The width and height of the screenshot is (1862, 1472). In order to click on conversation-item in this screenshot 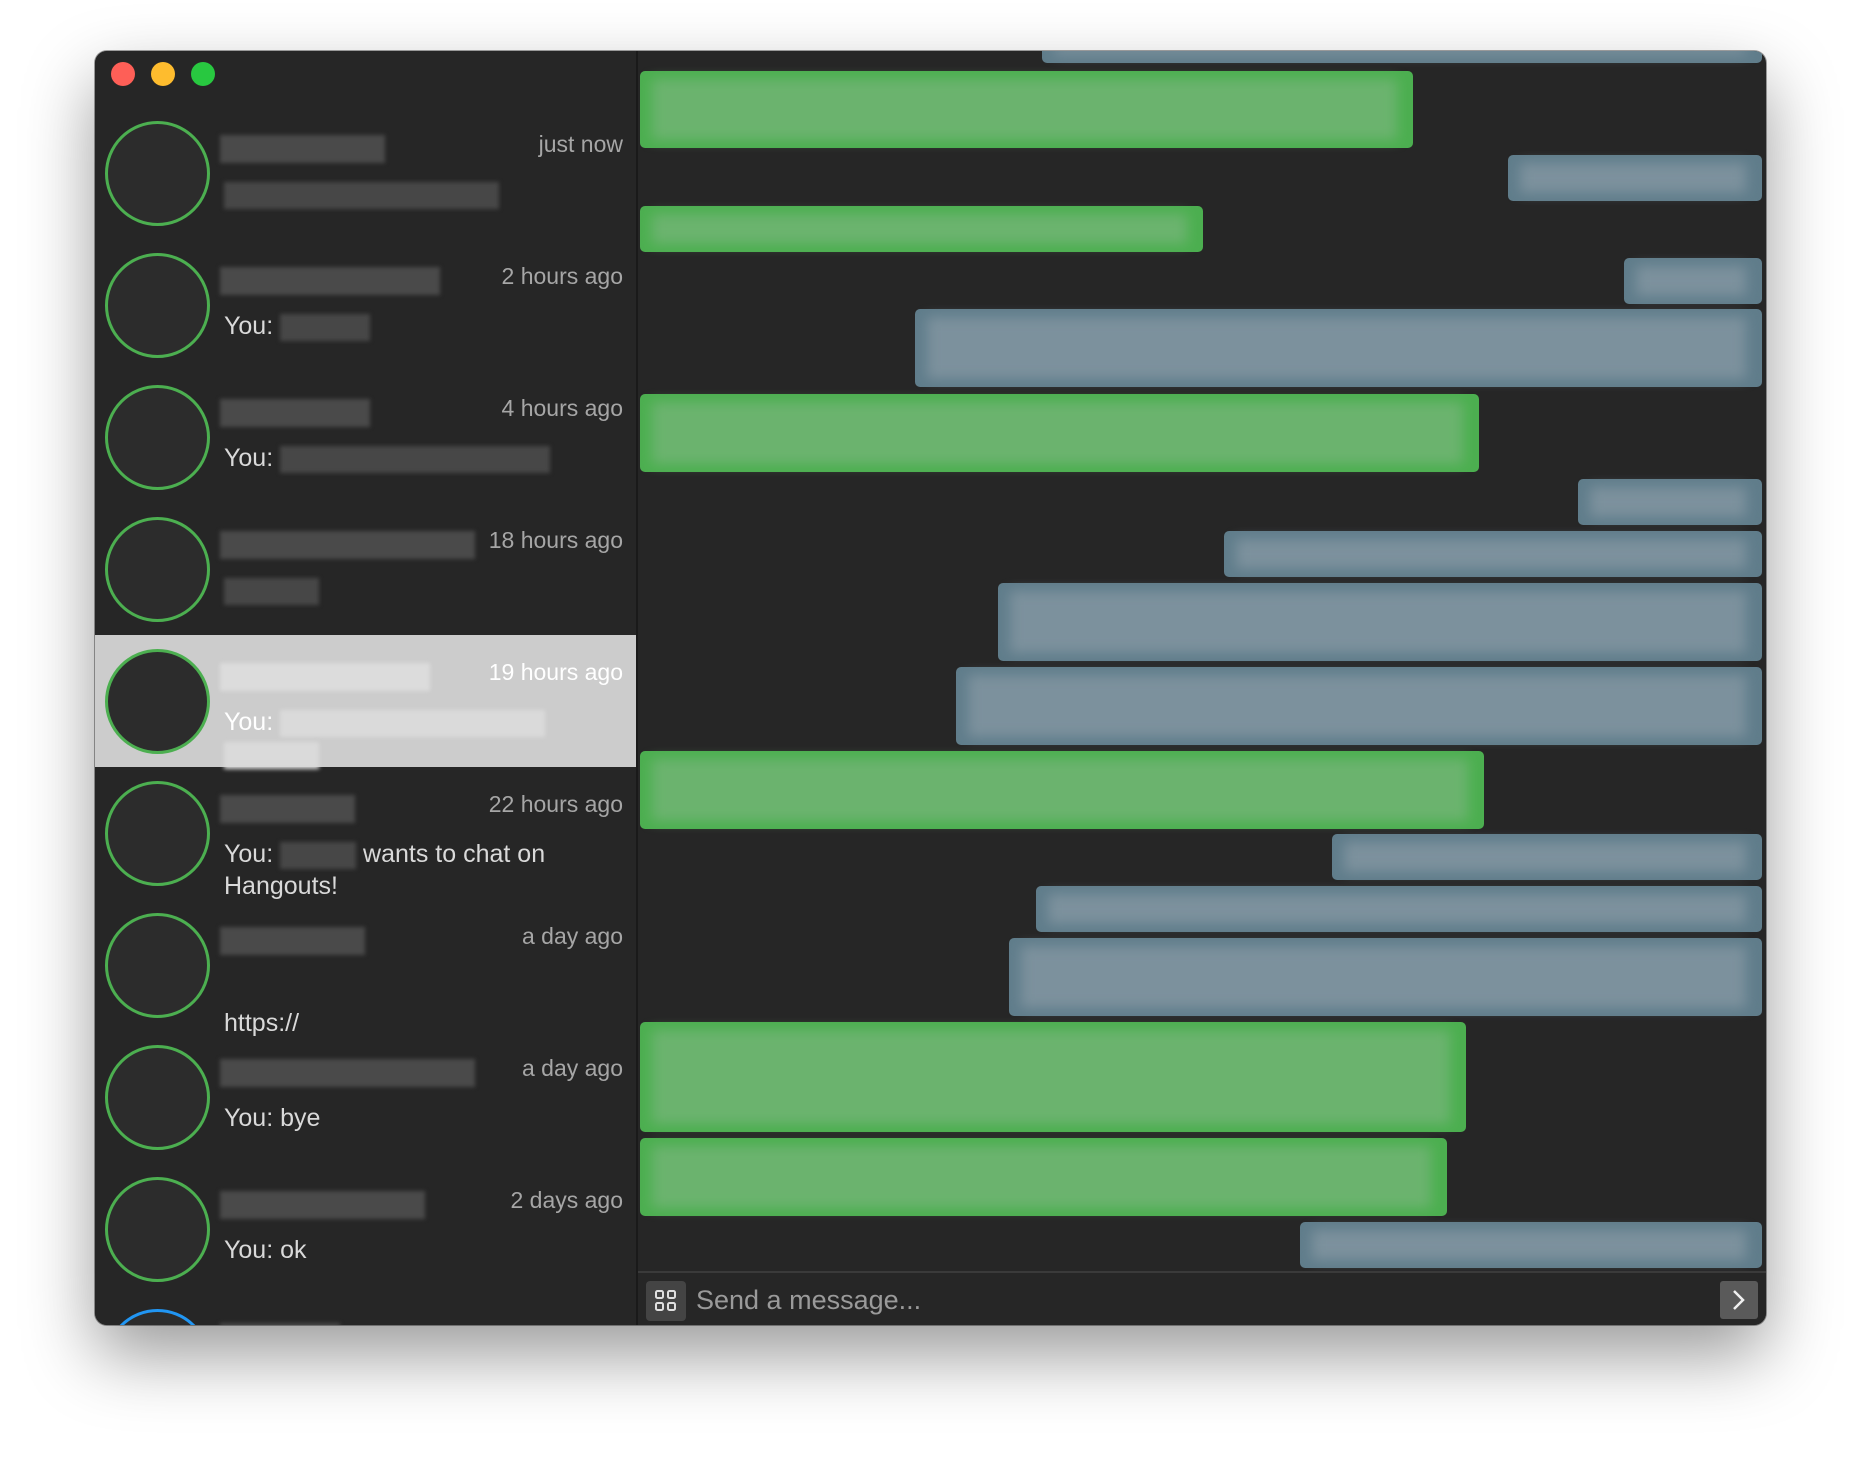, I will do `click(365, 1310)`.